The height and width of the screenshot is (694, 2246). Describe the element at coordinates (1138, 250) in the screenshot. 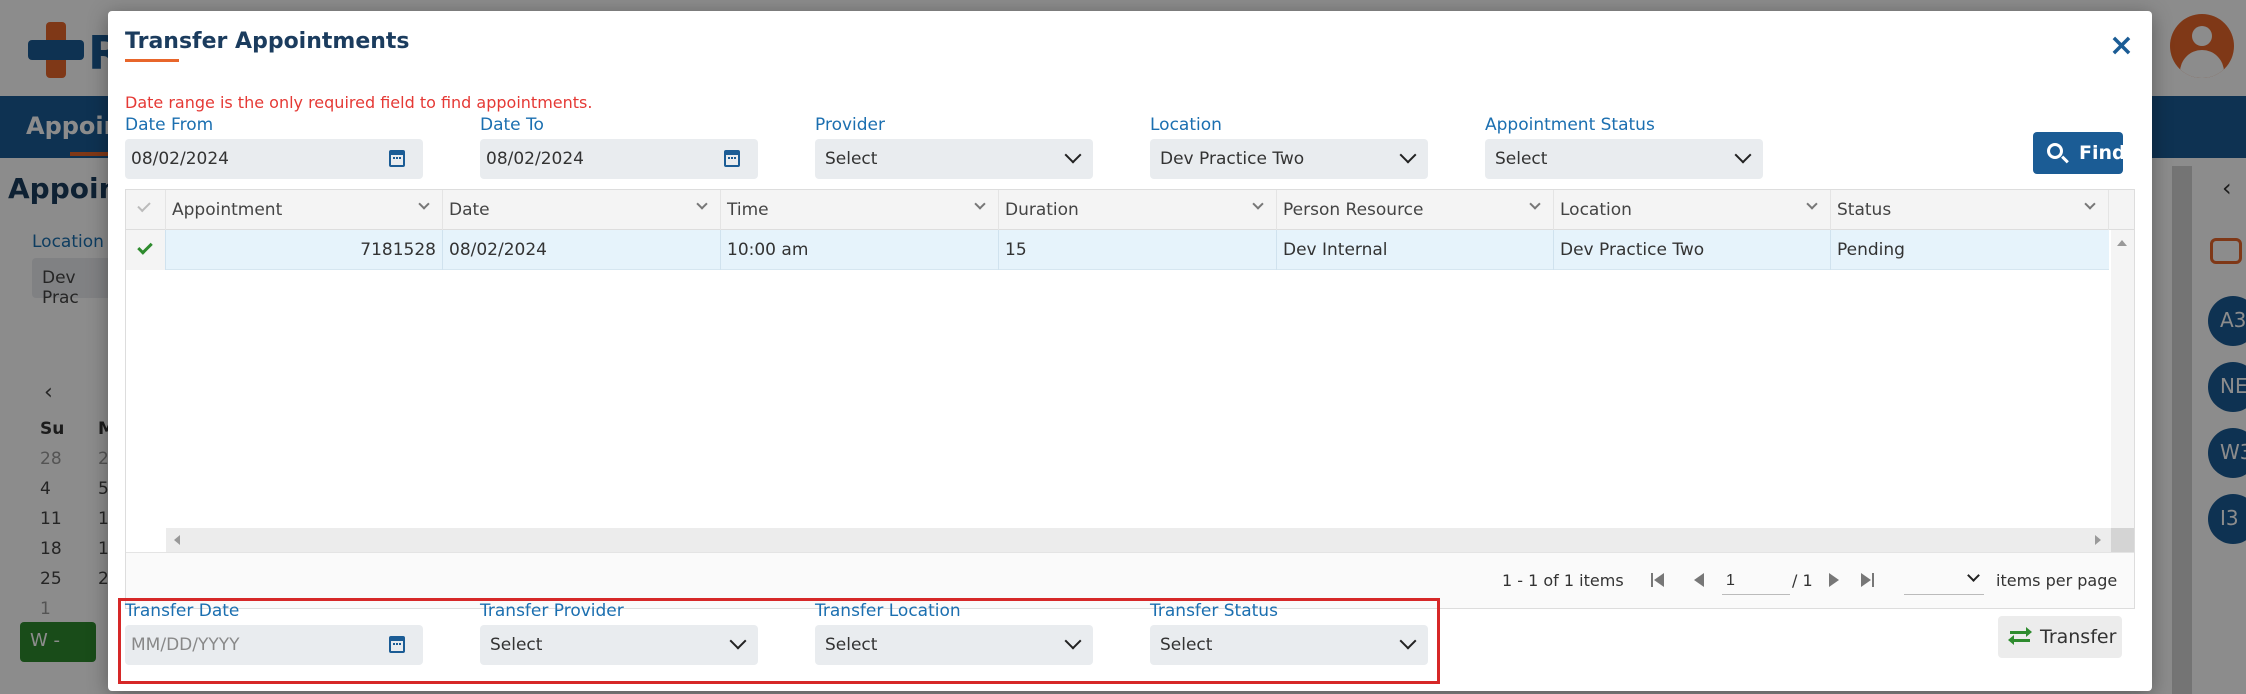

I see `cell-duration: 15` at that location.